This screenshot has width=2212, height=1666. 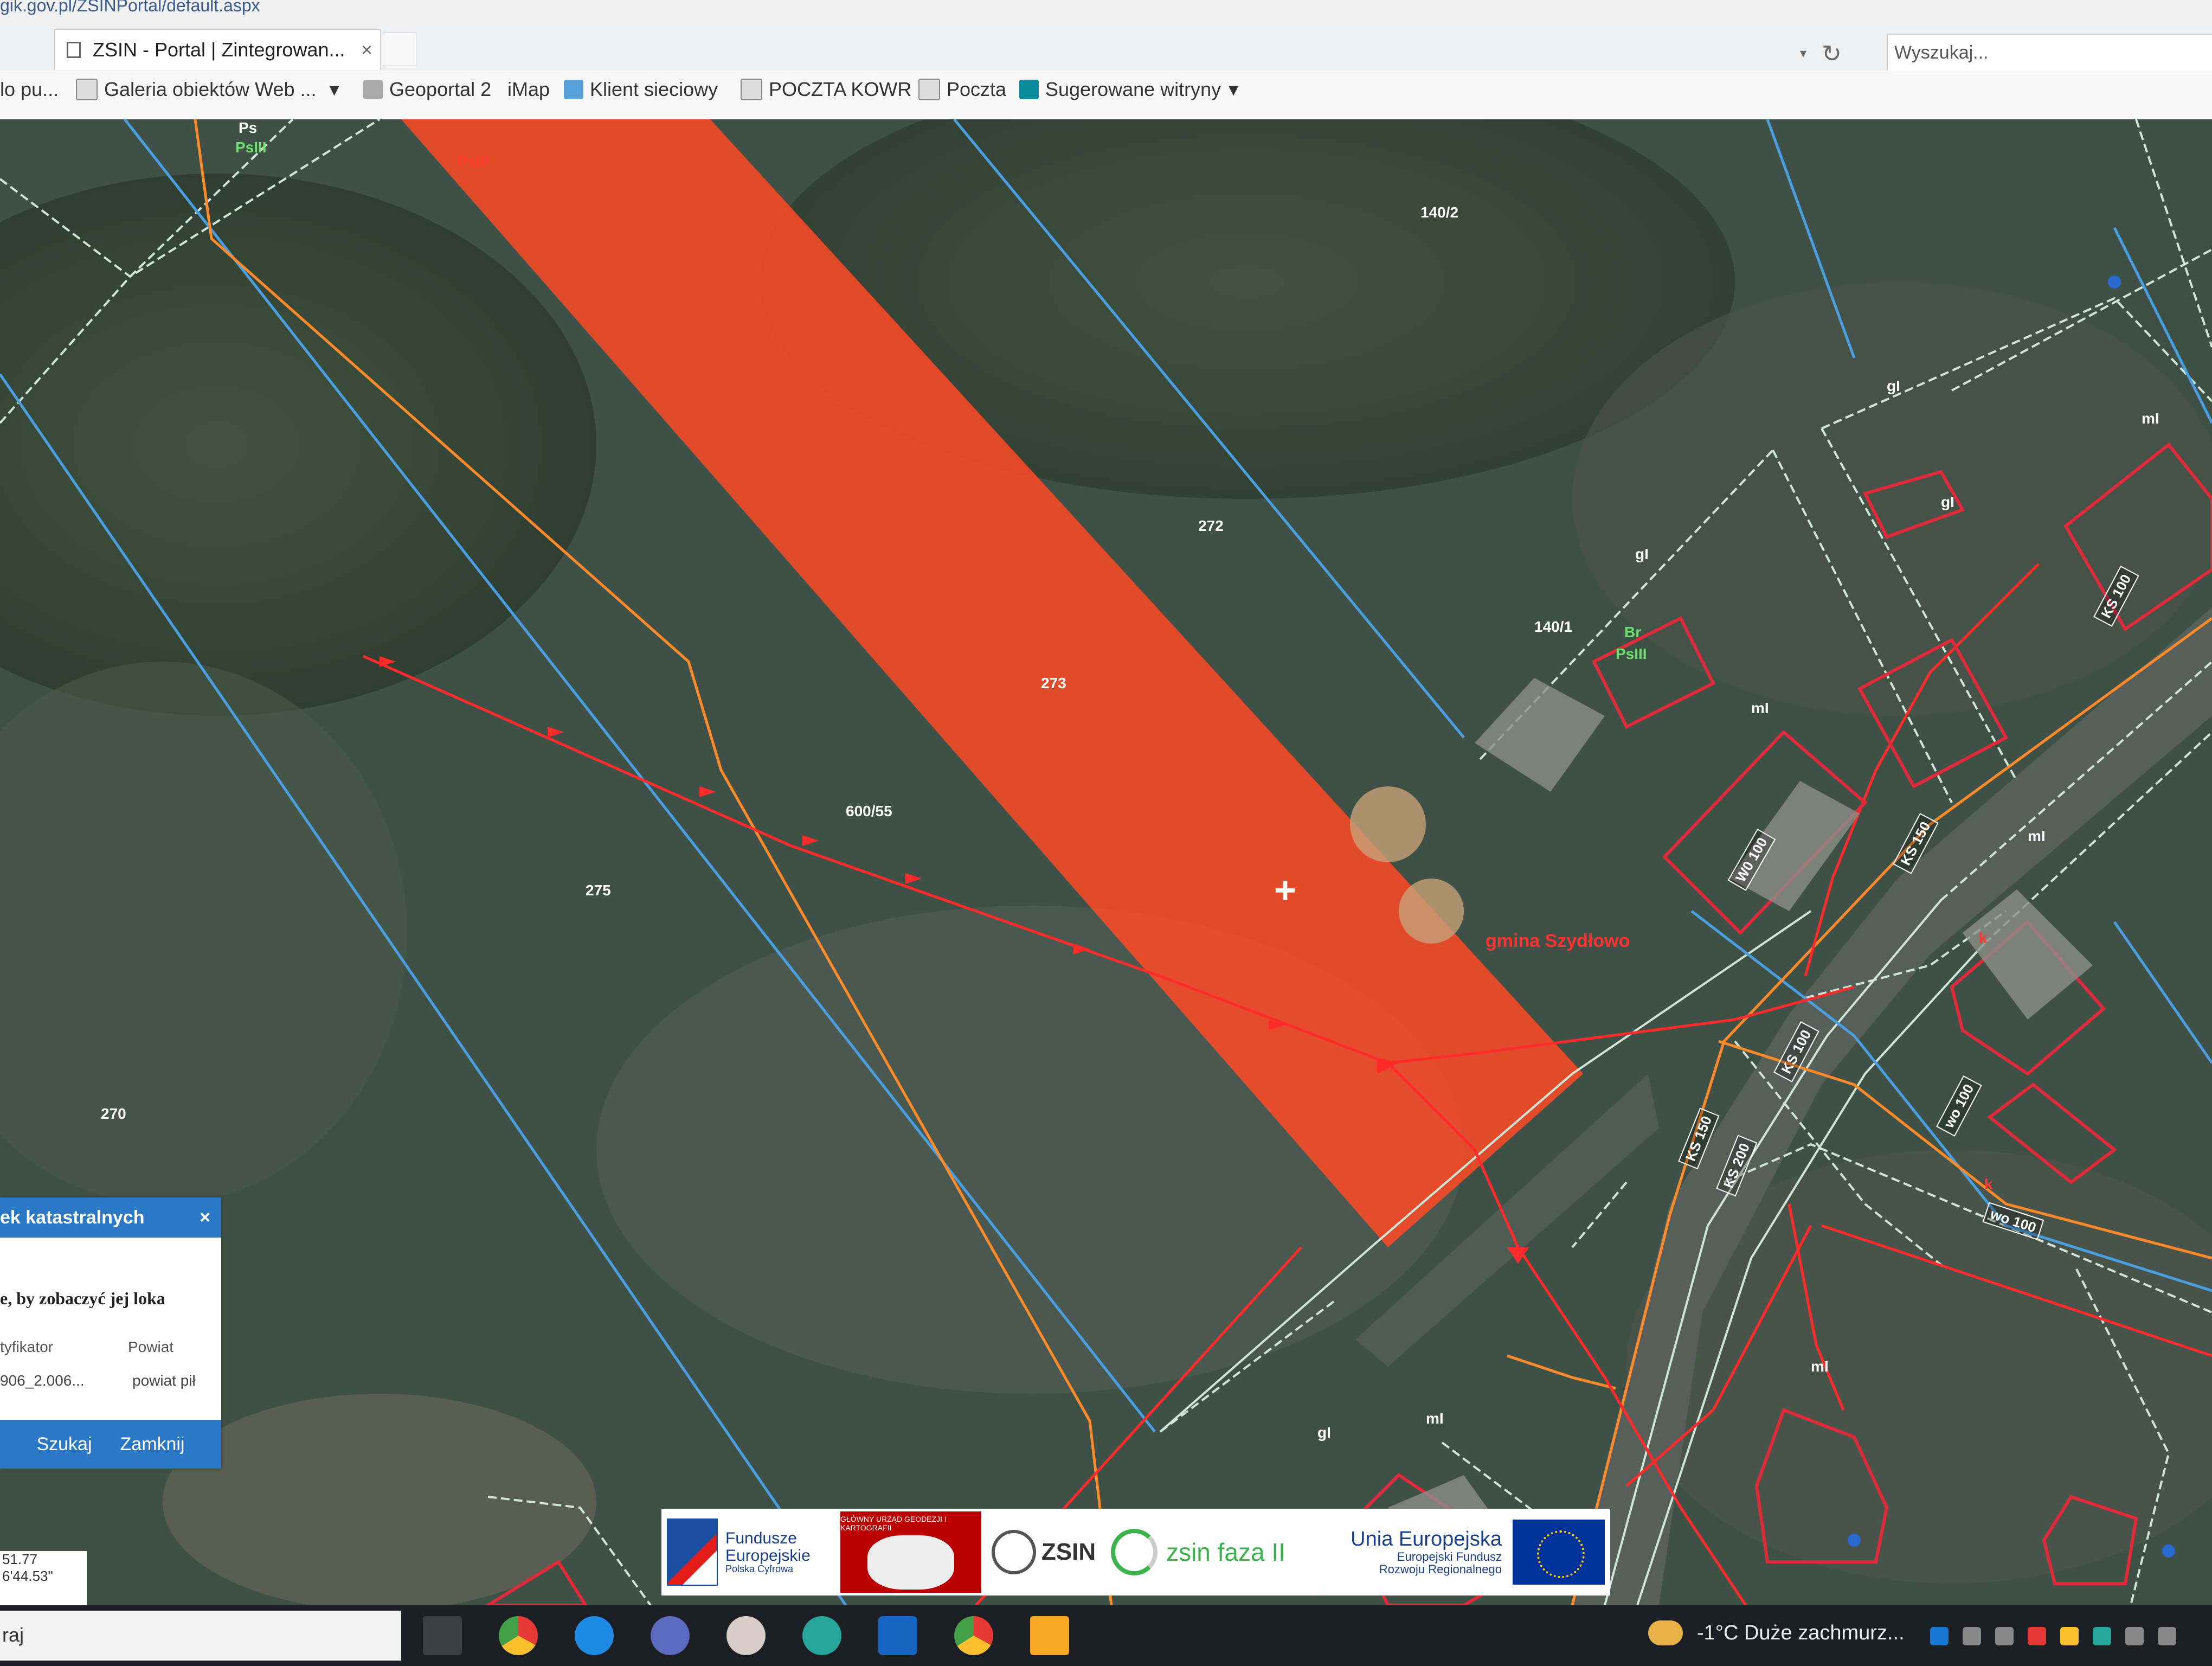 I want to click on chrome-tray-icon, so click(x=2037, y=1636).